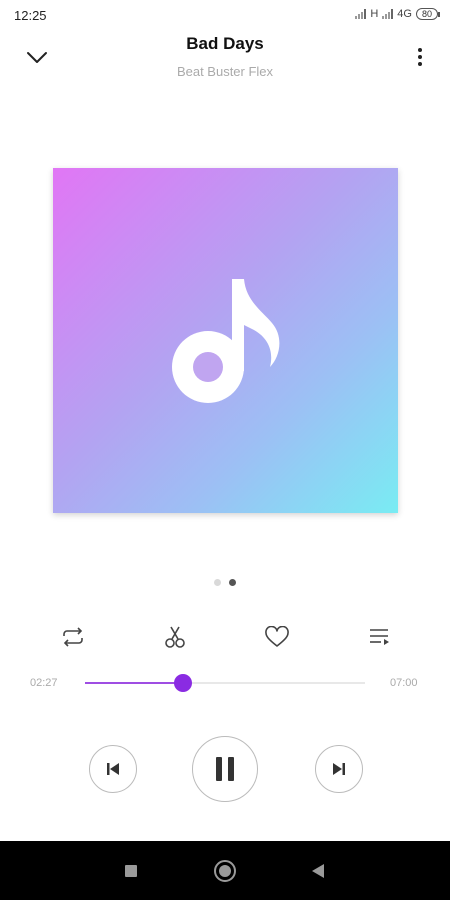 This screenshot has height=900, width=450. Describe the element at coordinates (428, 14) in the screenshot. I see `battery-icon: 80` at that location.